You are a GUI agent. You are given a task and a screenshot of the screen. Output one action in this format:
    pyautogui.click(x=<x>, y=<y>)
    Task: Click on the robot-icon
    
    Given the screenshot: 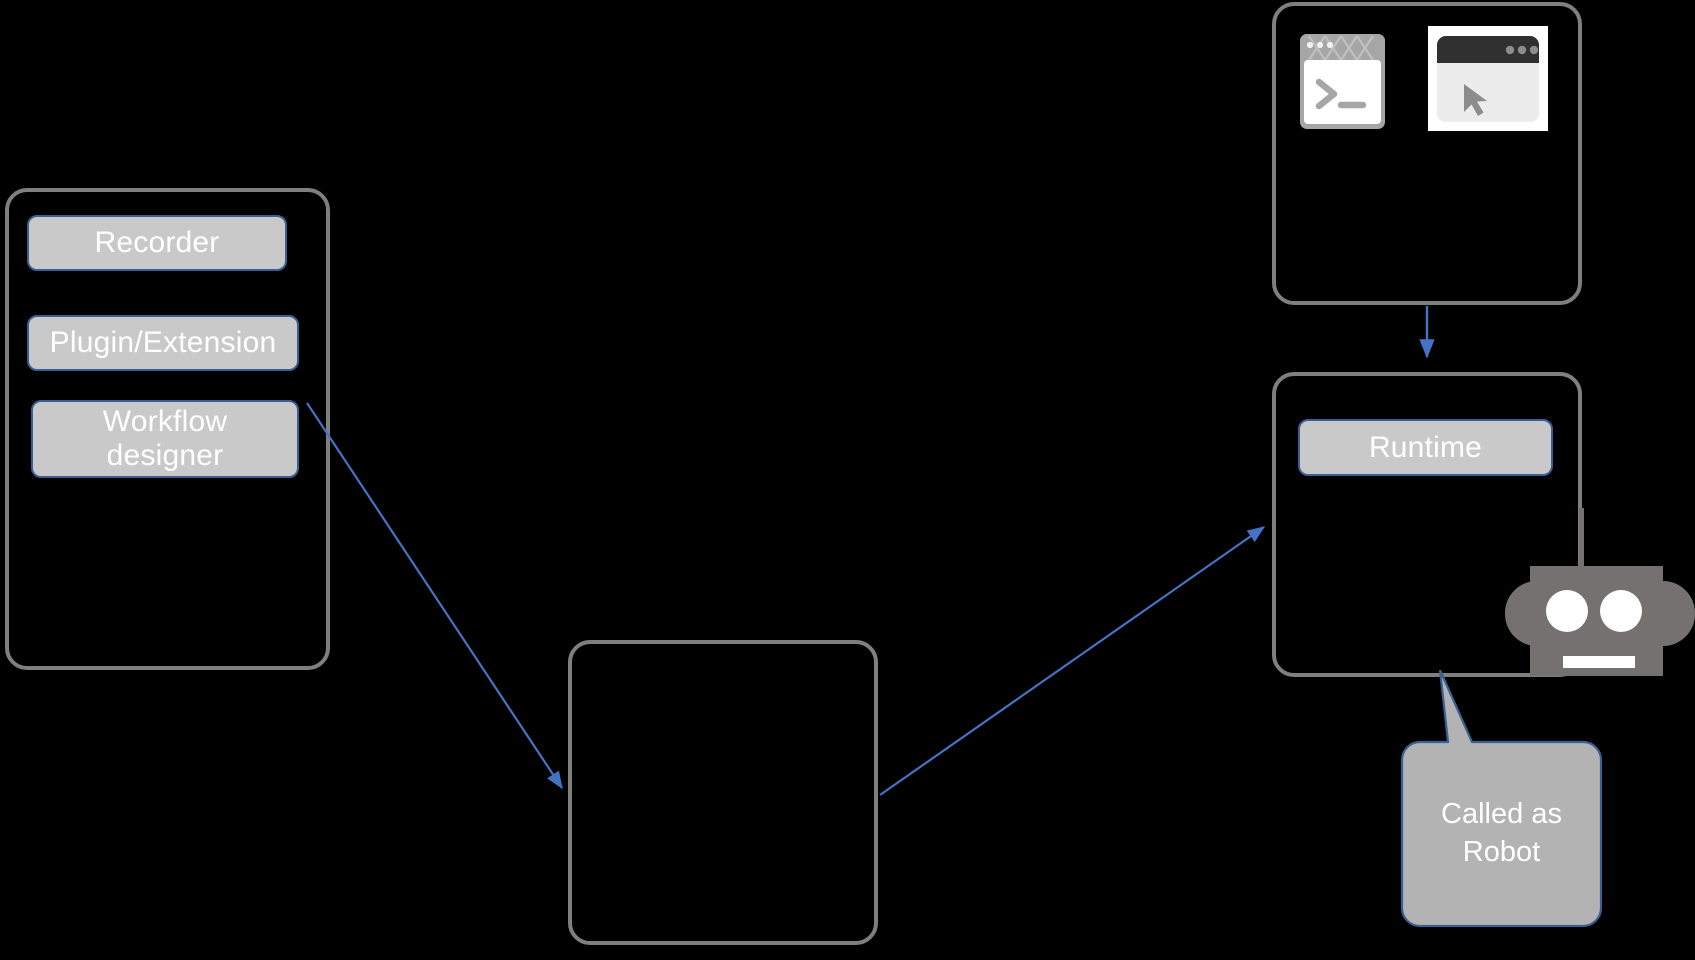 What is the action you would take?
    pyautogui.click(x=1600, y=600)
    